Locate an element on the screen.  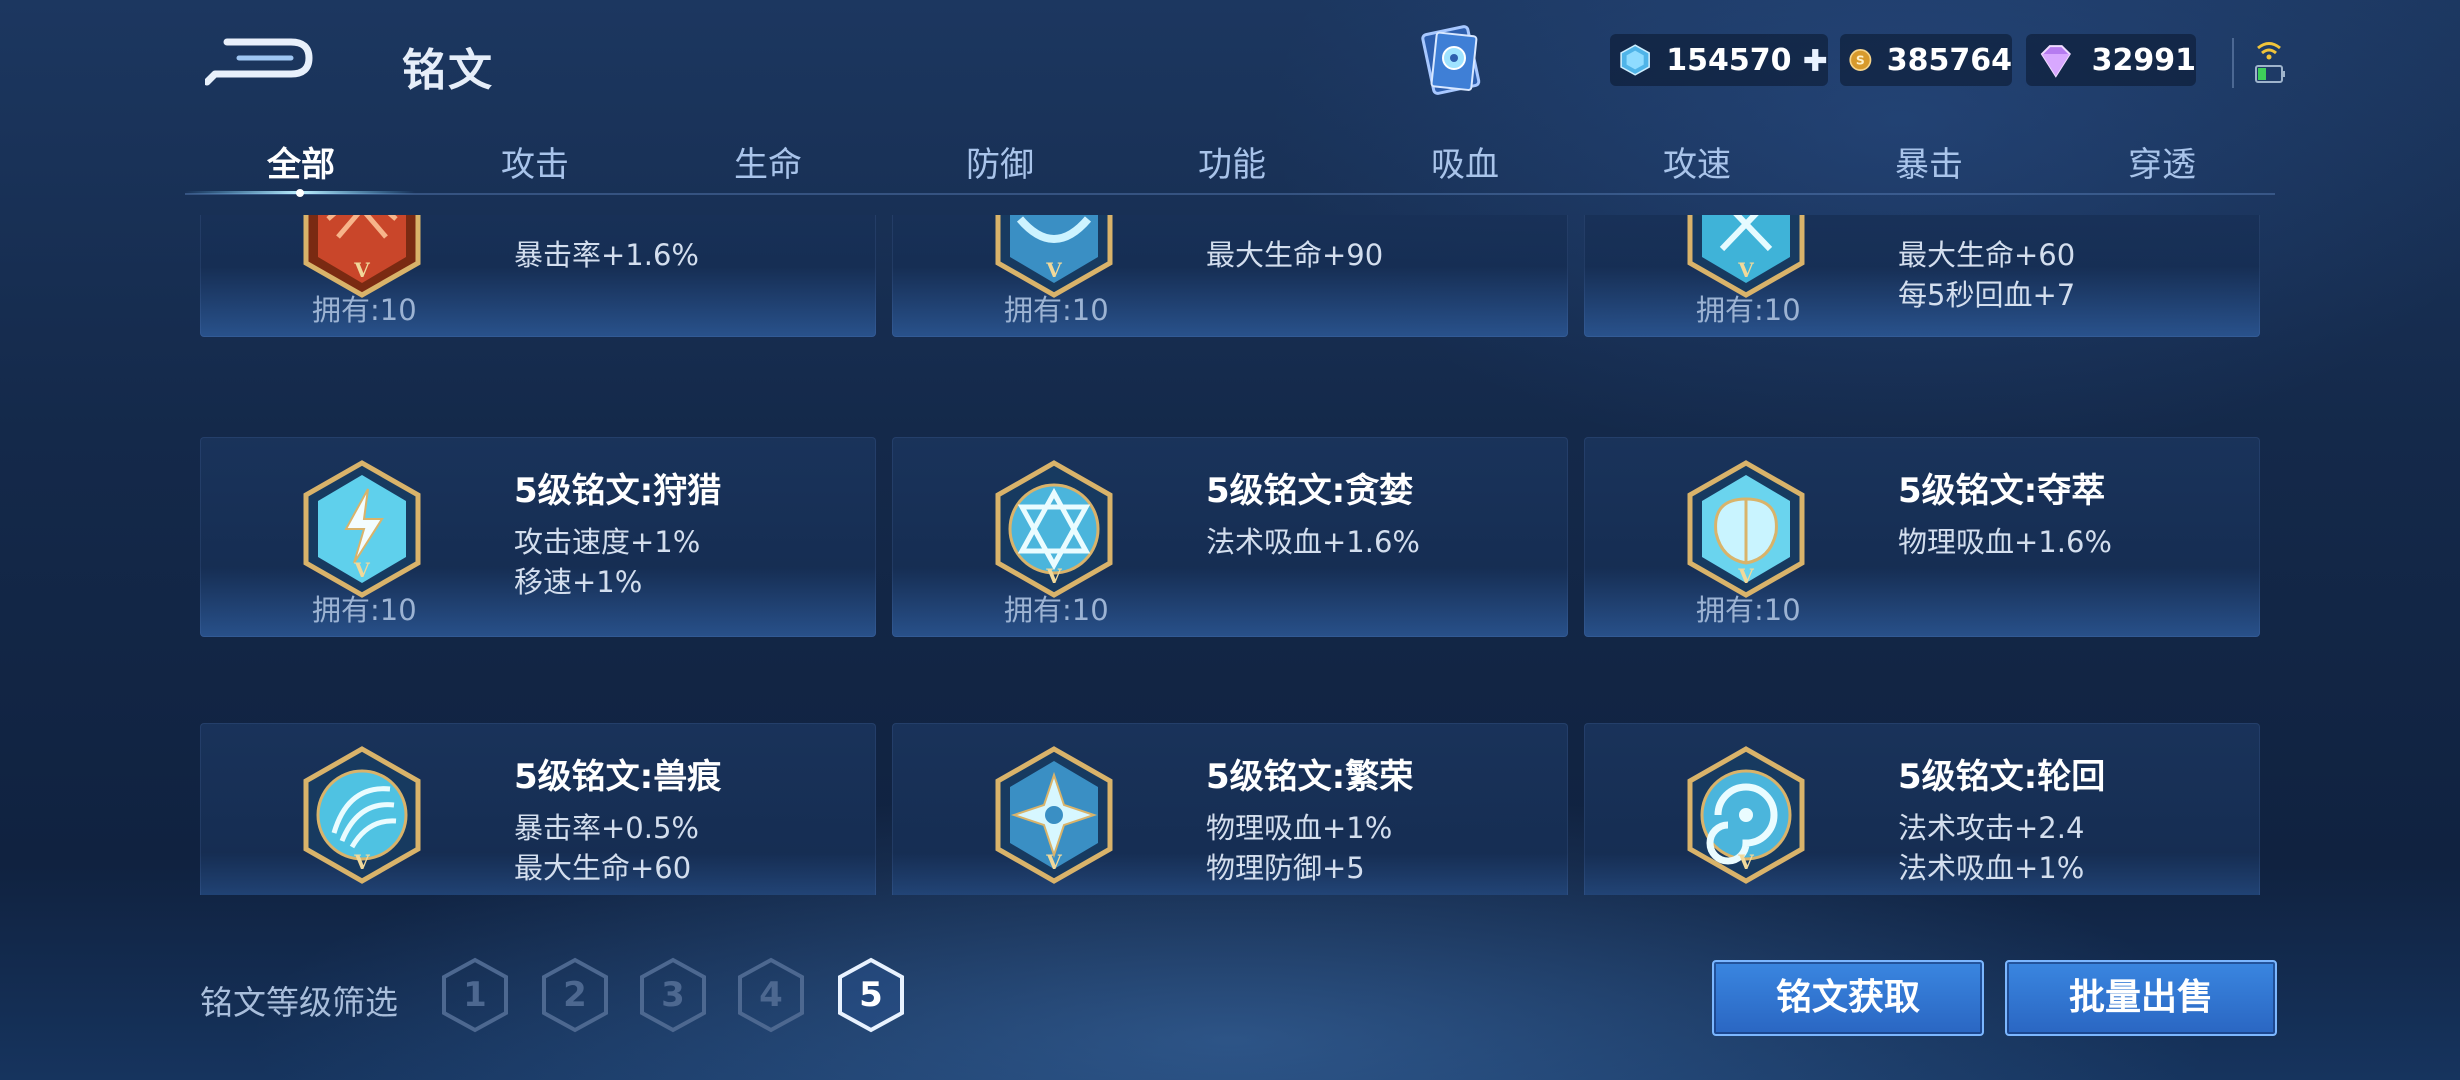
tab-lifesteal: 吸血 is located at coordinates (1465, 161).